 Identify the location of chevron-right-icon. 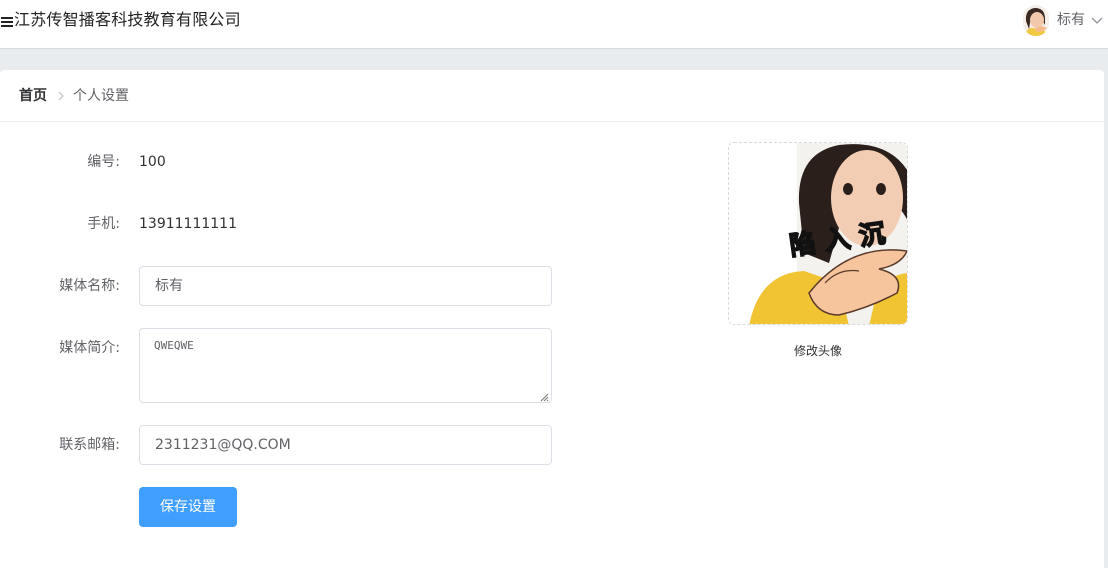
(61, 96).